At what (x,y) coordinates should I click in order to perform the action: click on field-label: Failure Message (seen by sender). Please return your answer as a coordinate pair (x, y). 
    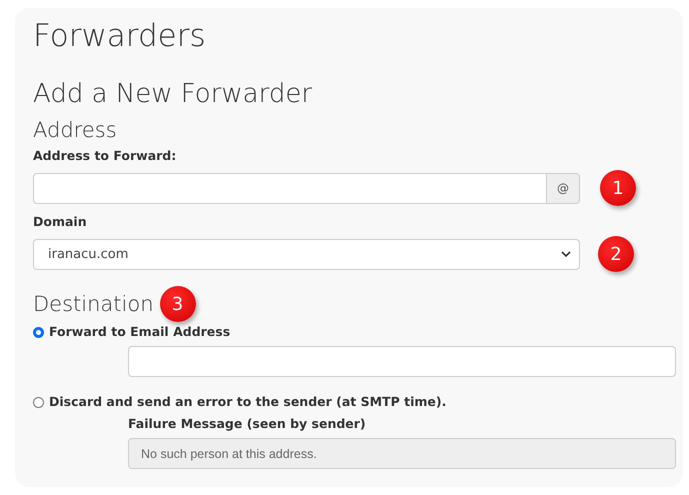
    Looking at the image, I should click on (247, 424).